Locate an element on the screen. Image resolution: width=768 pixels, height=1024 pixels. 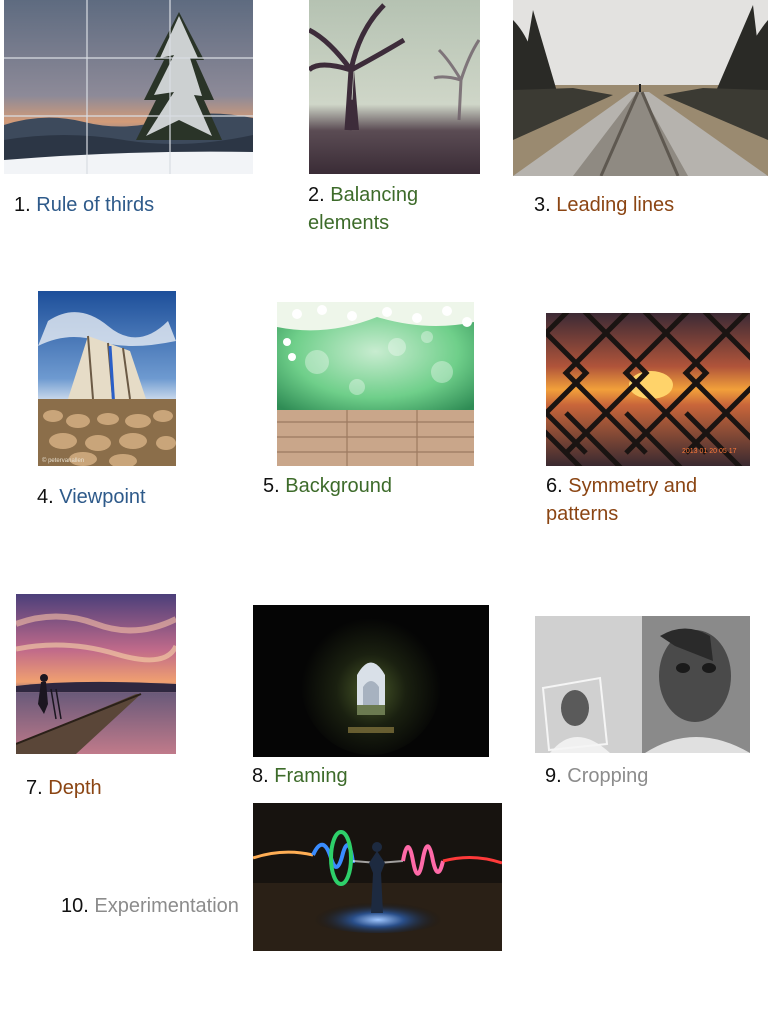
caption-framing: 8. Framing is located at coordinates (300, 776).